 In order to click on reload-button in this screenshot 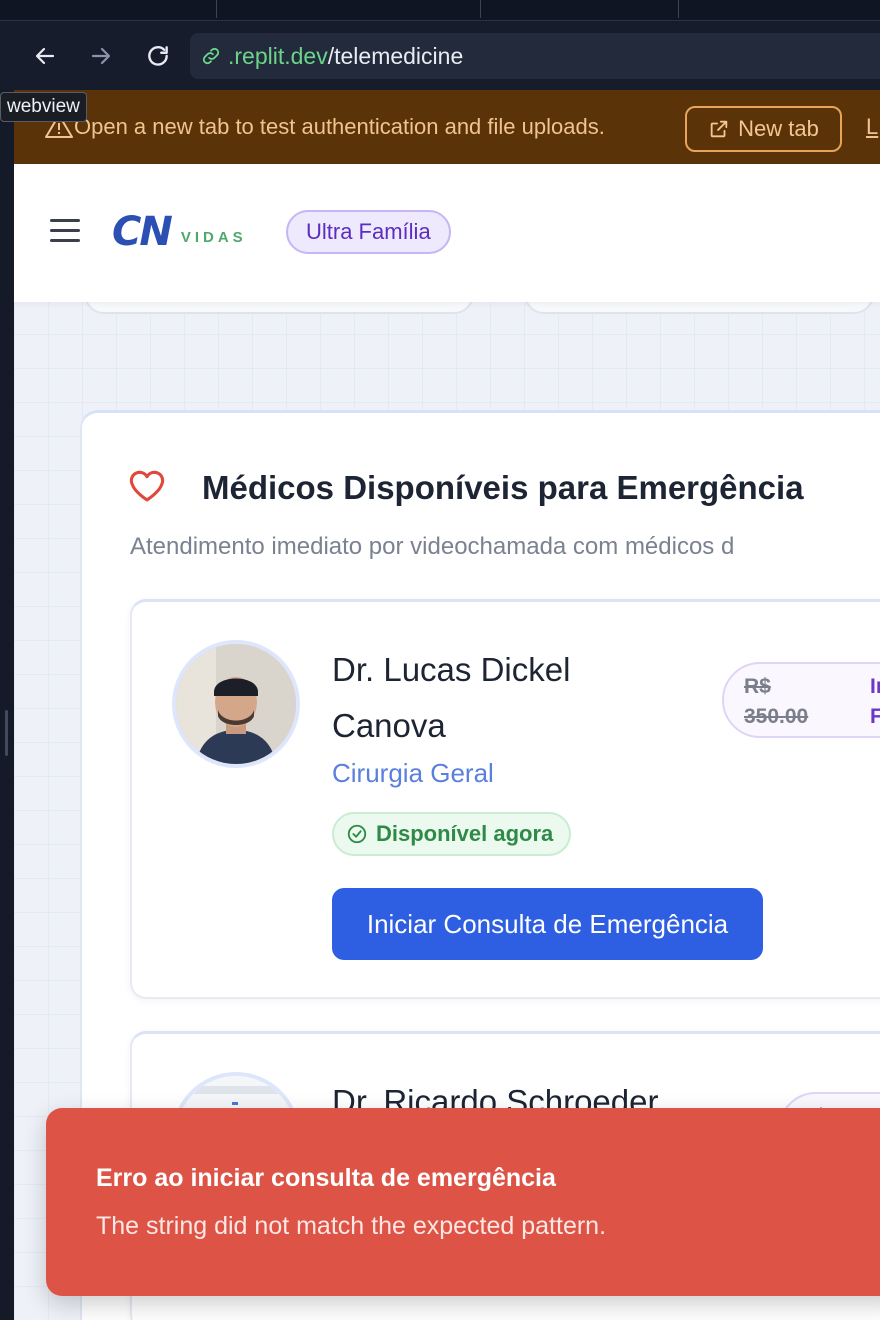, I will do `click(158, 56)`.